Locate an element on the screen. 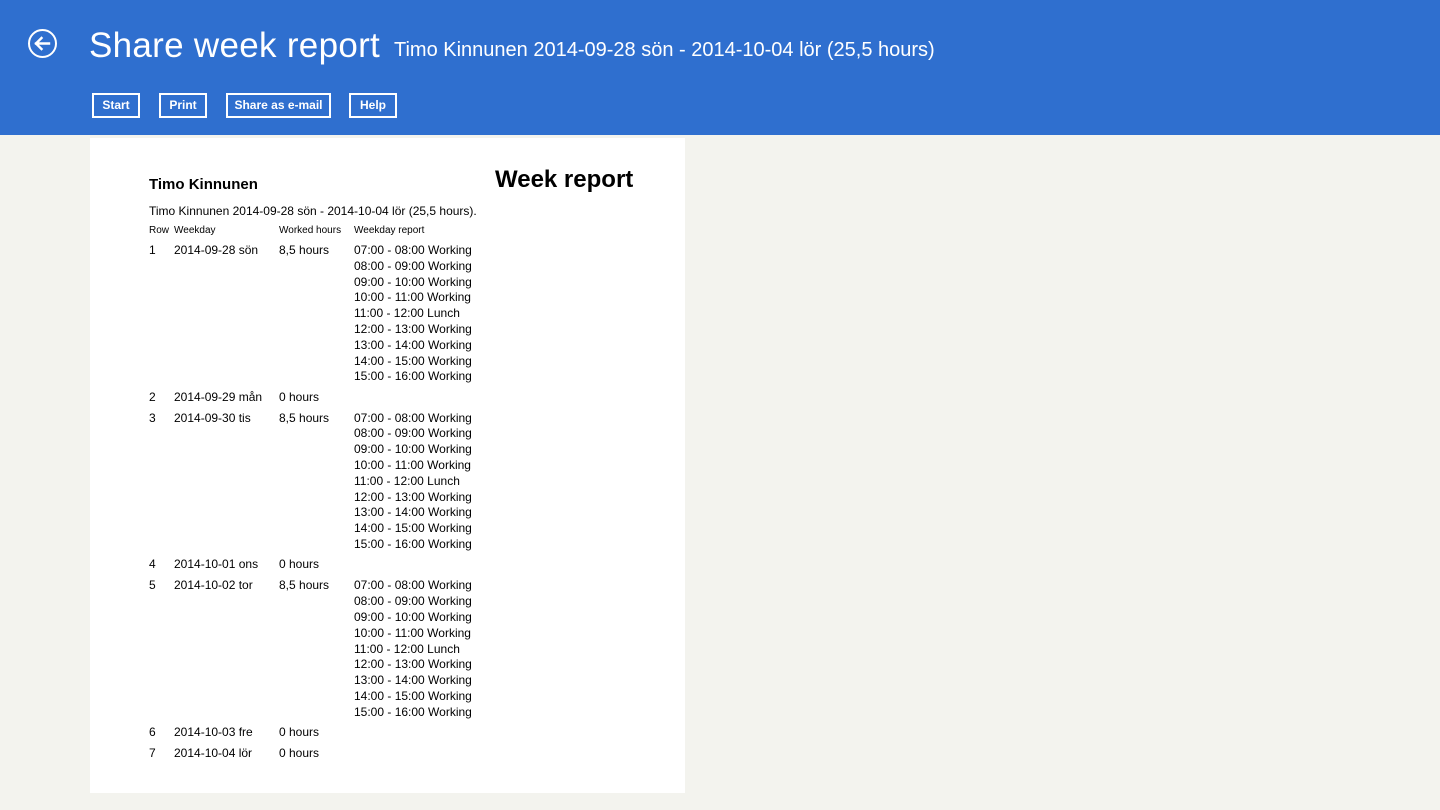 This screenshot has width=1440, height=810. table-row: 4 2014-10-01 ons 0 hours is located at coordinates (387, 567).